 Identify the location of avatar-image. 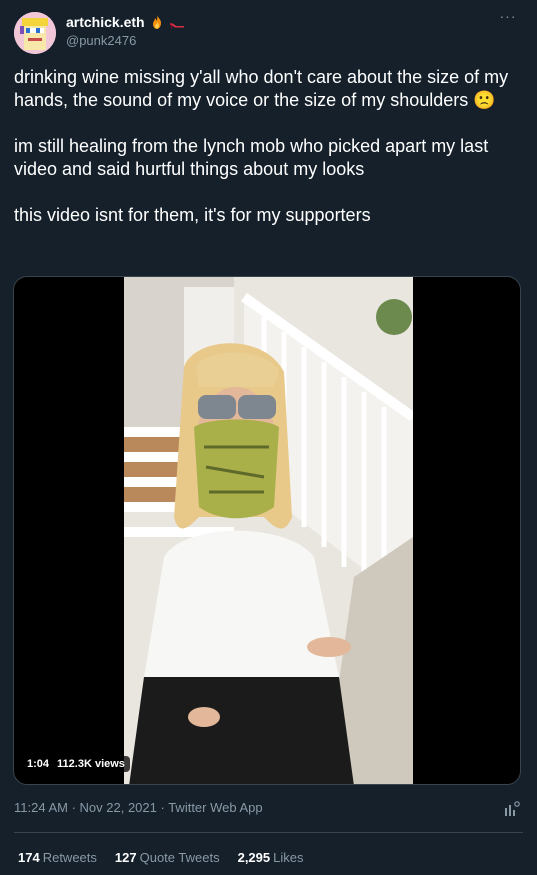
(35, 33).